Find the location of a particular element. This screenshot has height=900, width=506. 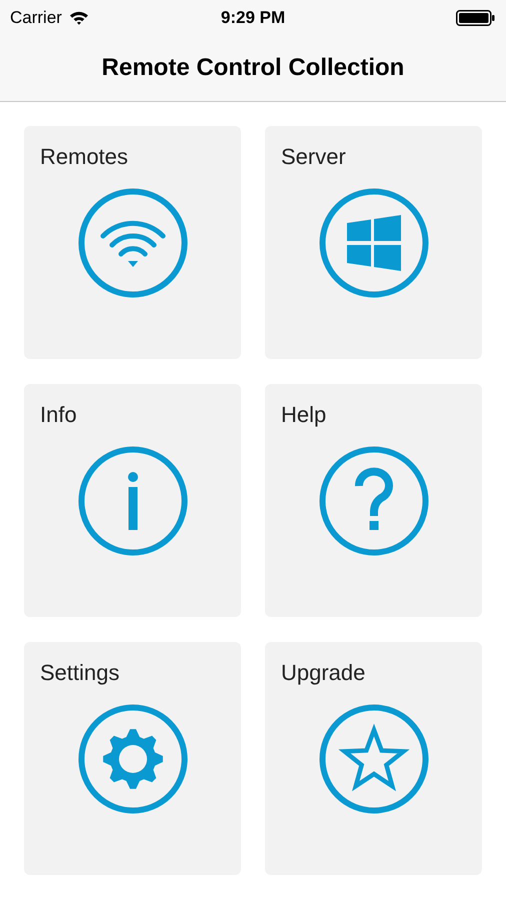

clock-time: 9:29 PM is located at coordinates (253, 18).